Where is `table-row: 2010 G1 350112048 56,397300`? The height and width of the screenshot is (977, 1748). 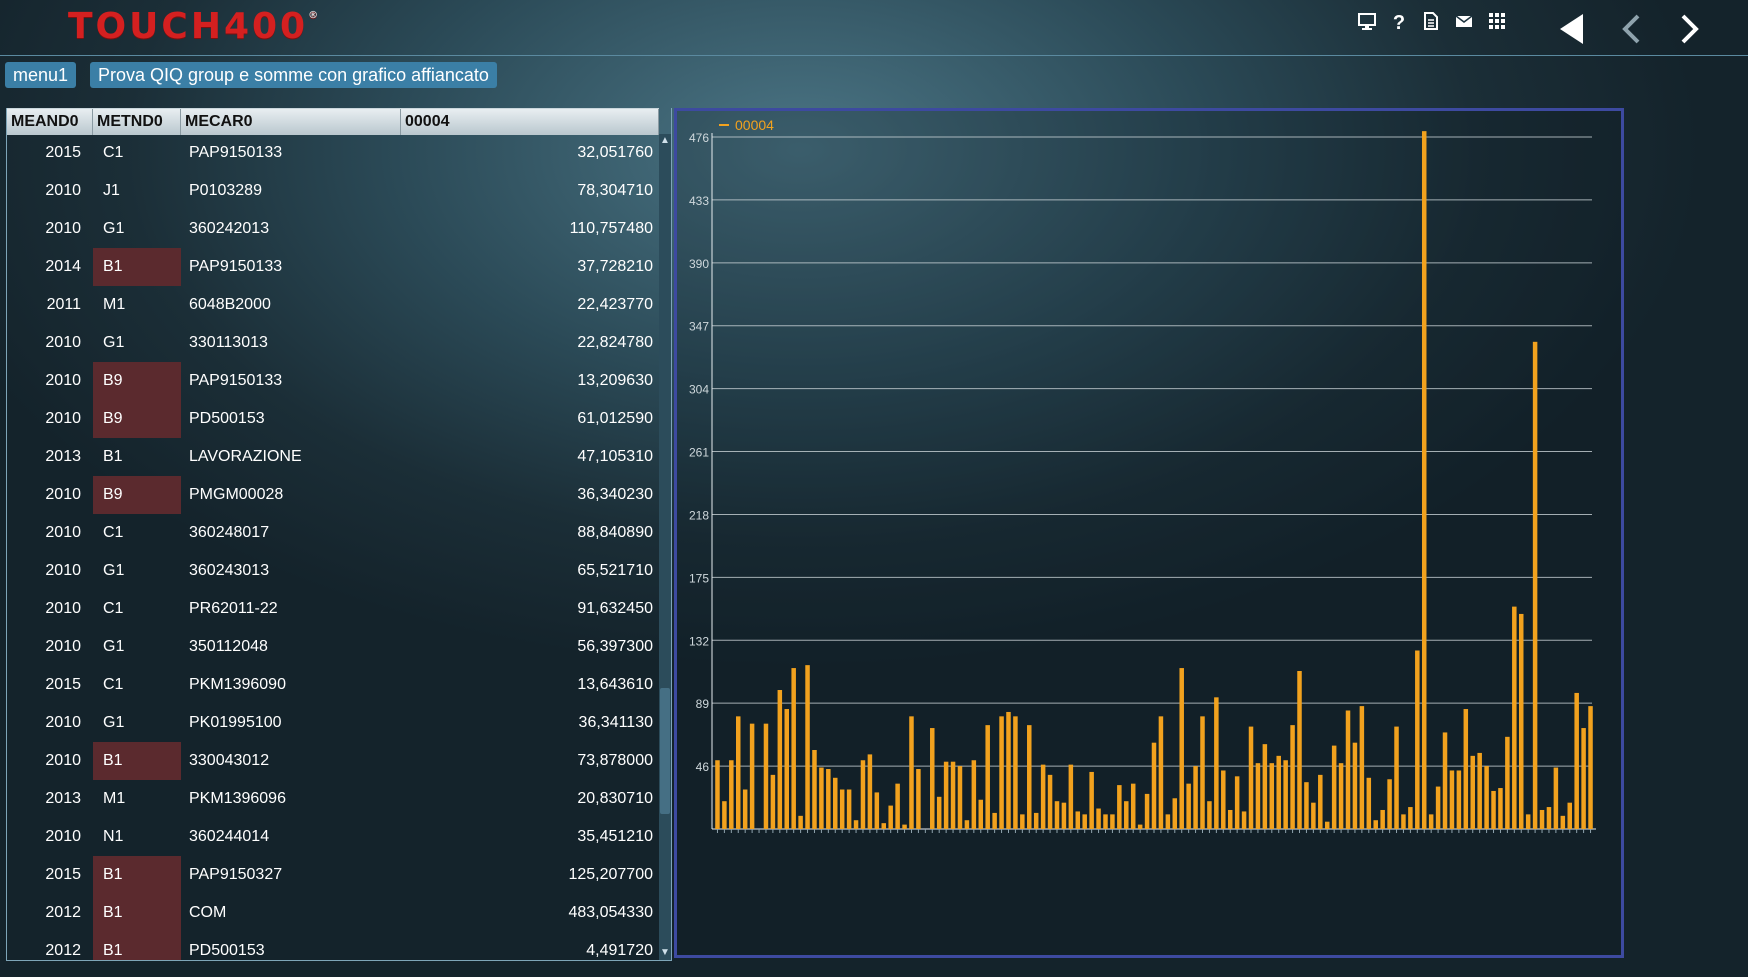 table-row: 2010 G1 350112048 56,397300 is located at coordinates (333, 647).